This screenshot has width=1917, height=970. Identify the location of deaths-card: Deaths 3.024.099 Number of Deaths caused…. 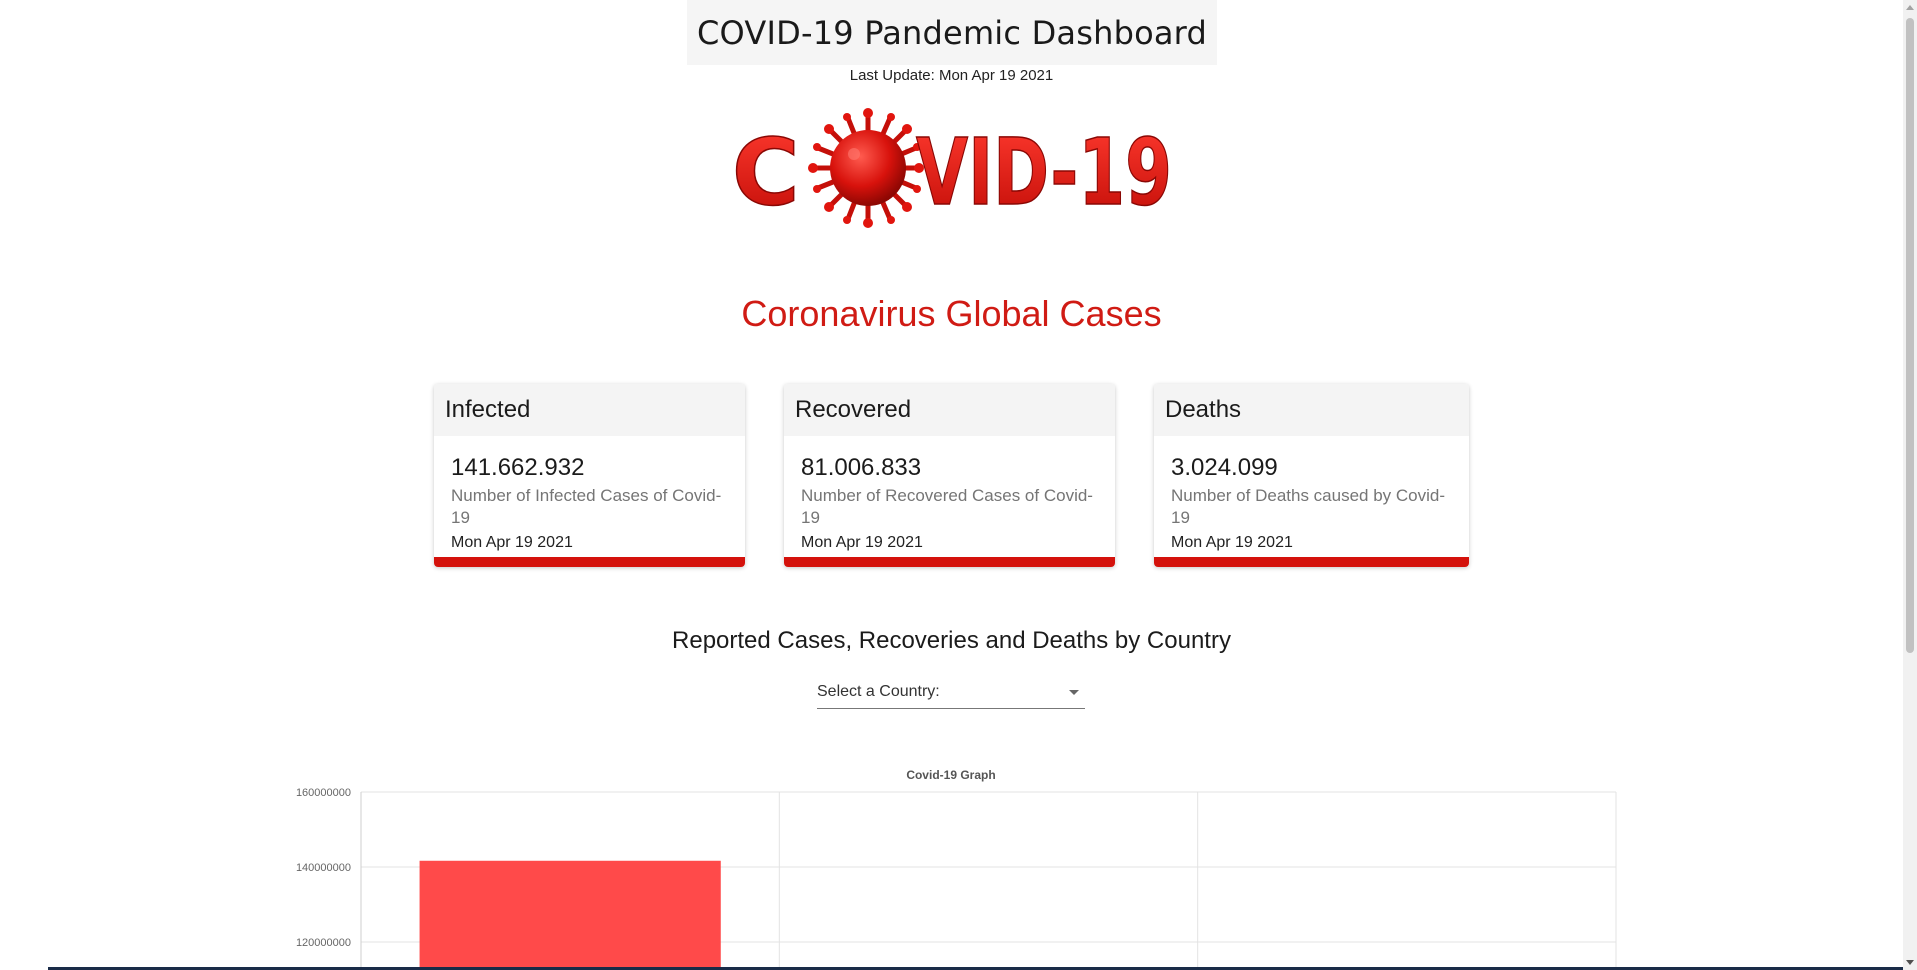
(1311, 475).